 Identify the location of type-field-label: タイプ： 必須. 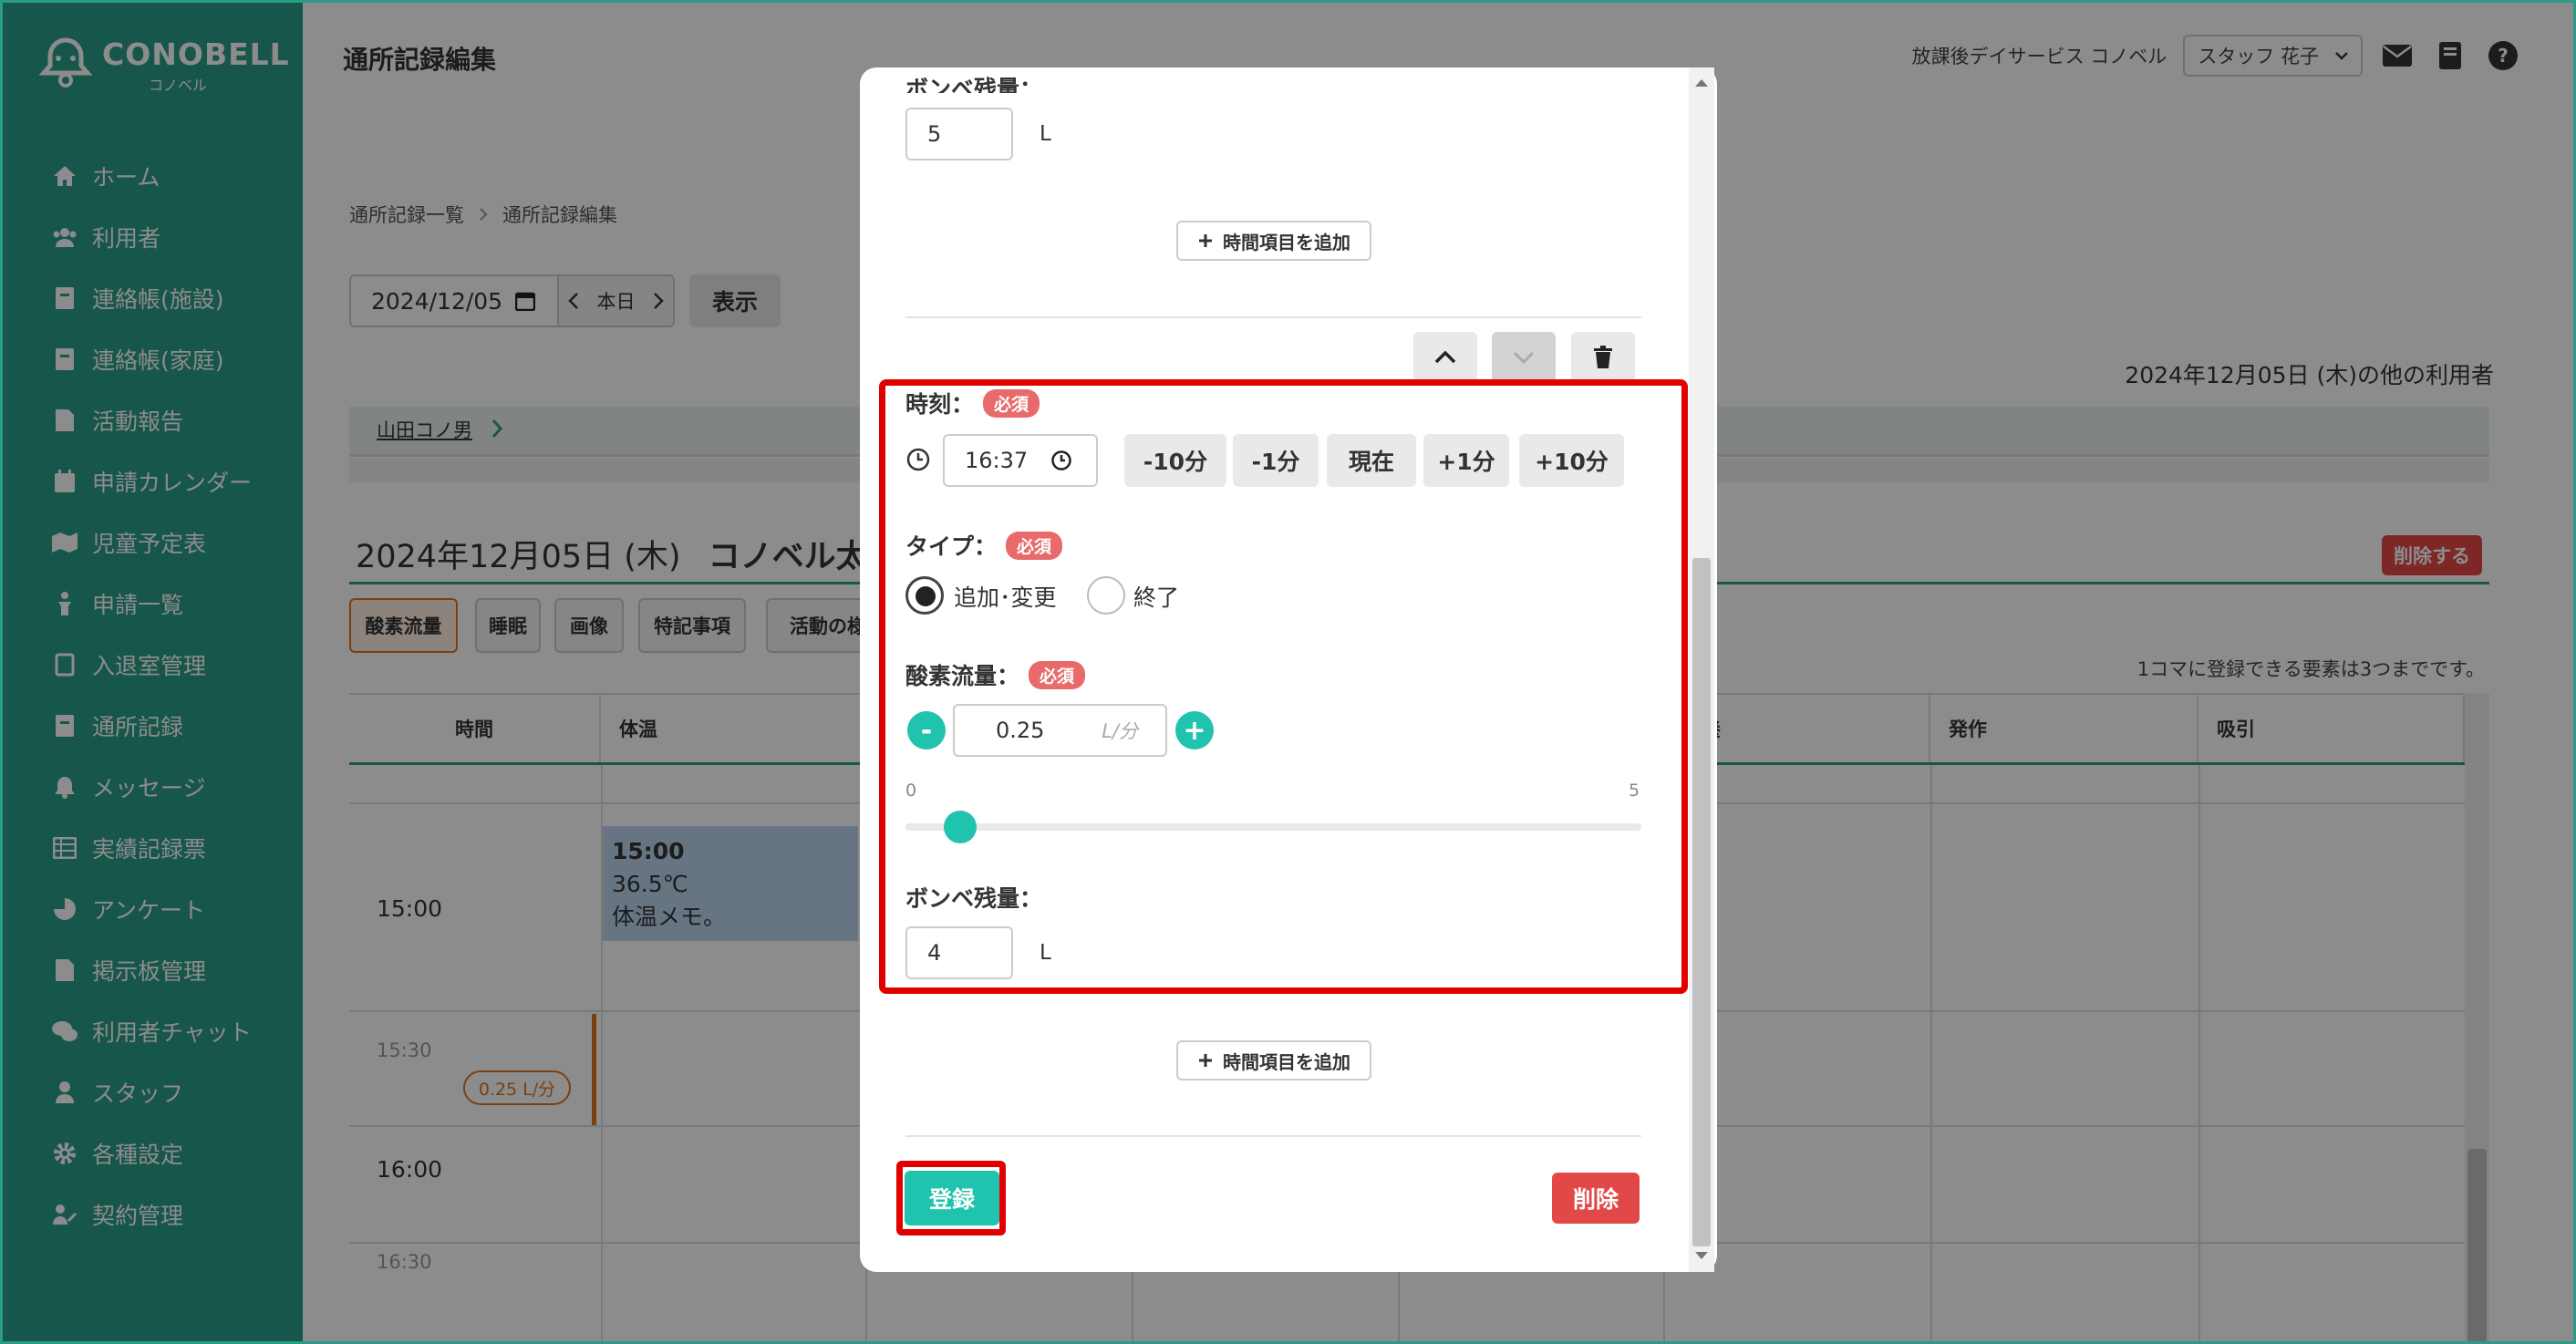
(984, 545).